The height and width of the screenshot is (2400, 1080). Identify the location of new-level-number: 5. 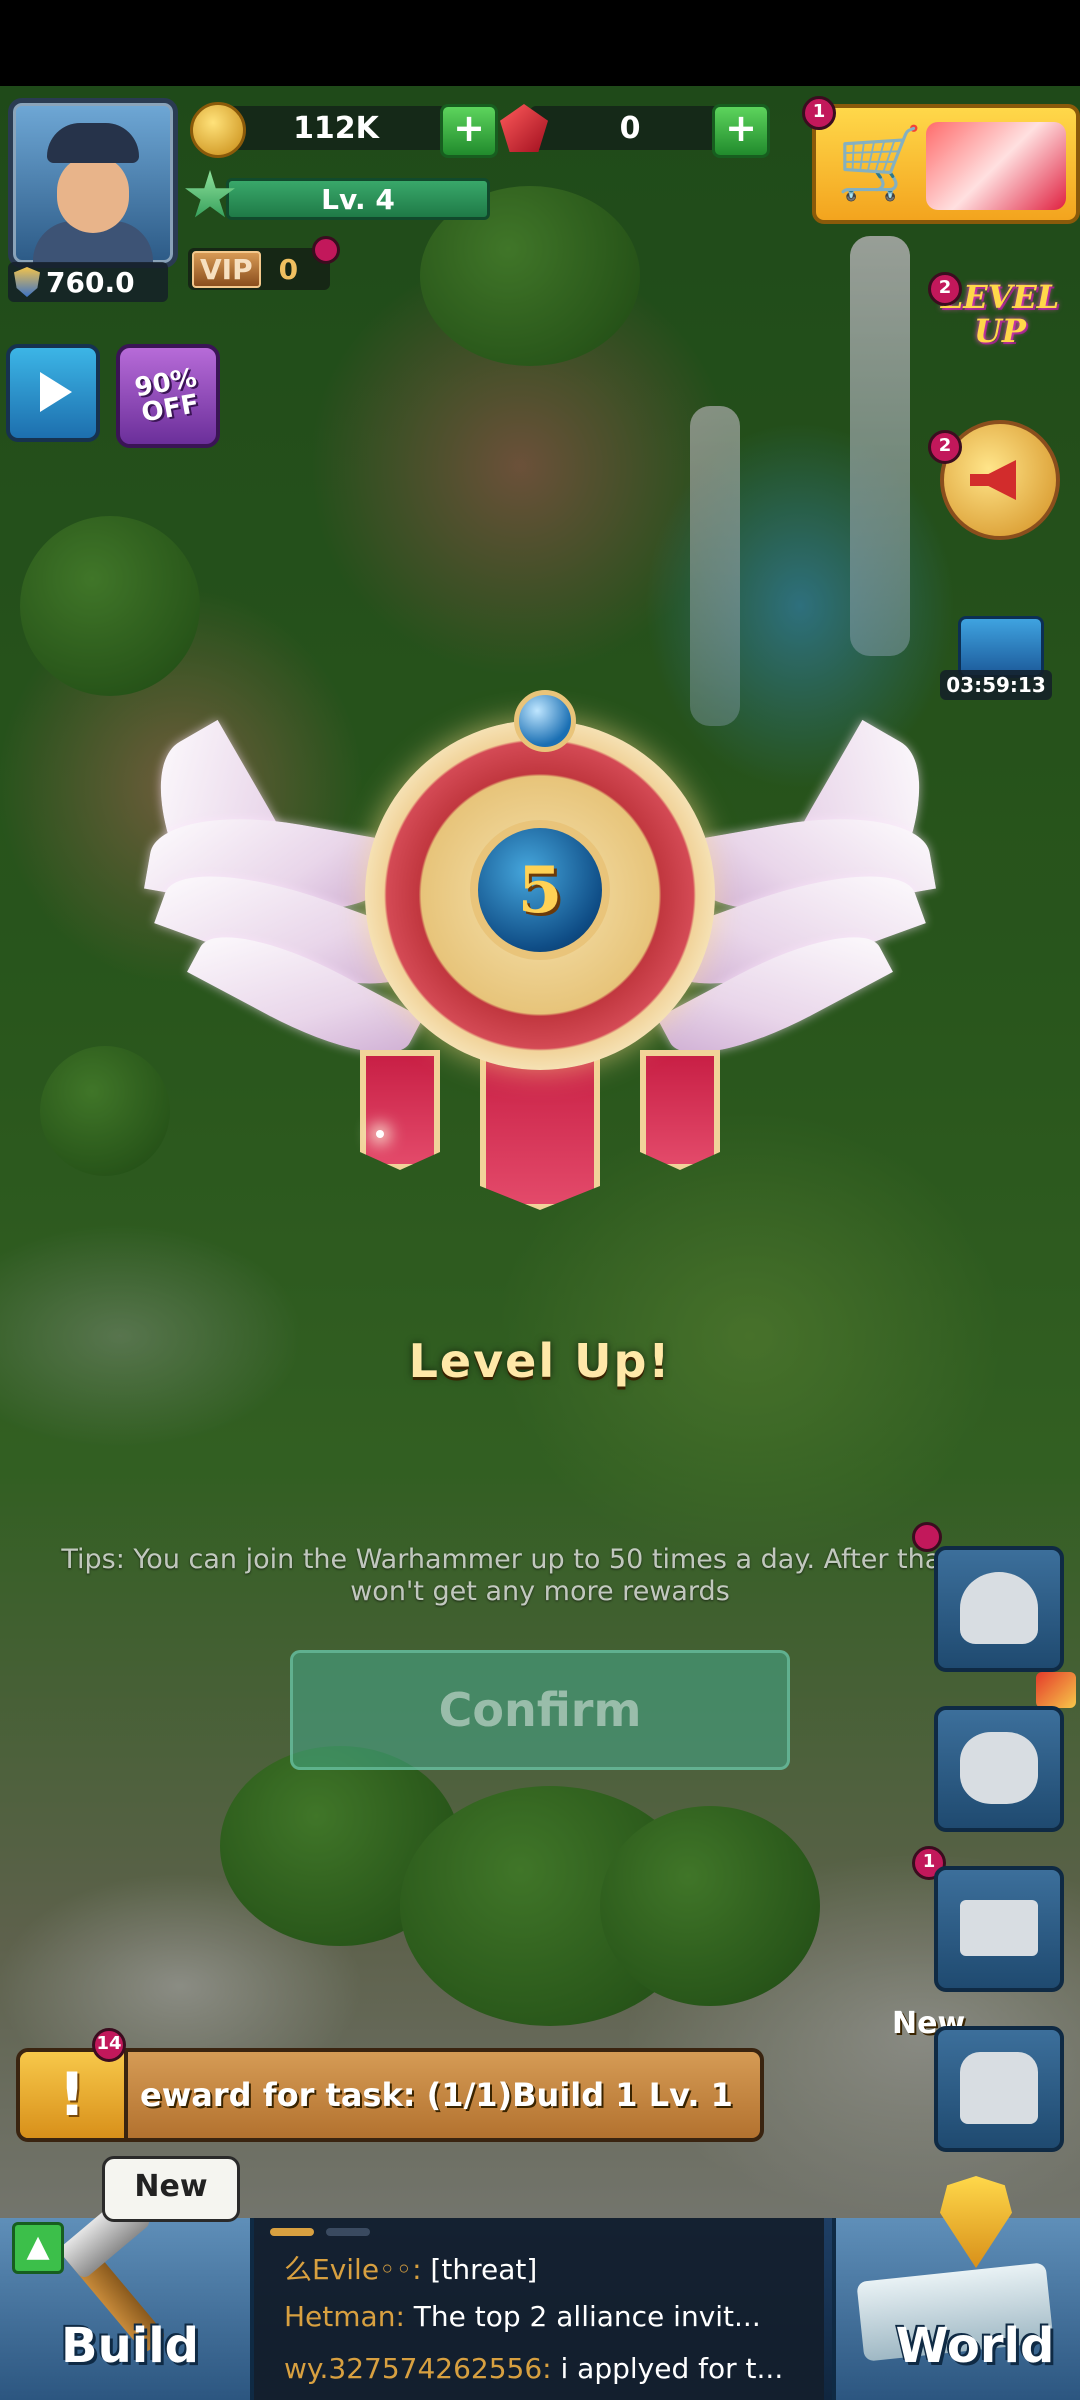
(540, 890).